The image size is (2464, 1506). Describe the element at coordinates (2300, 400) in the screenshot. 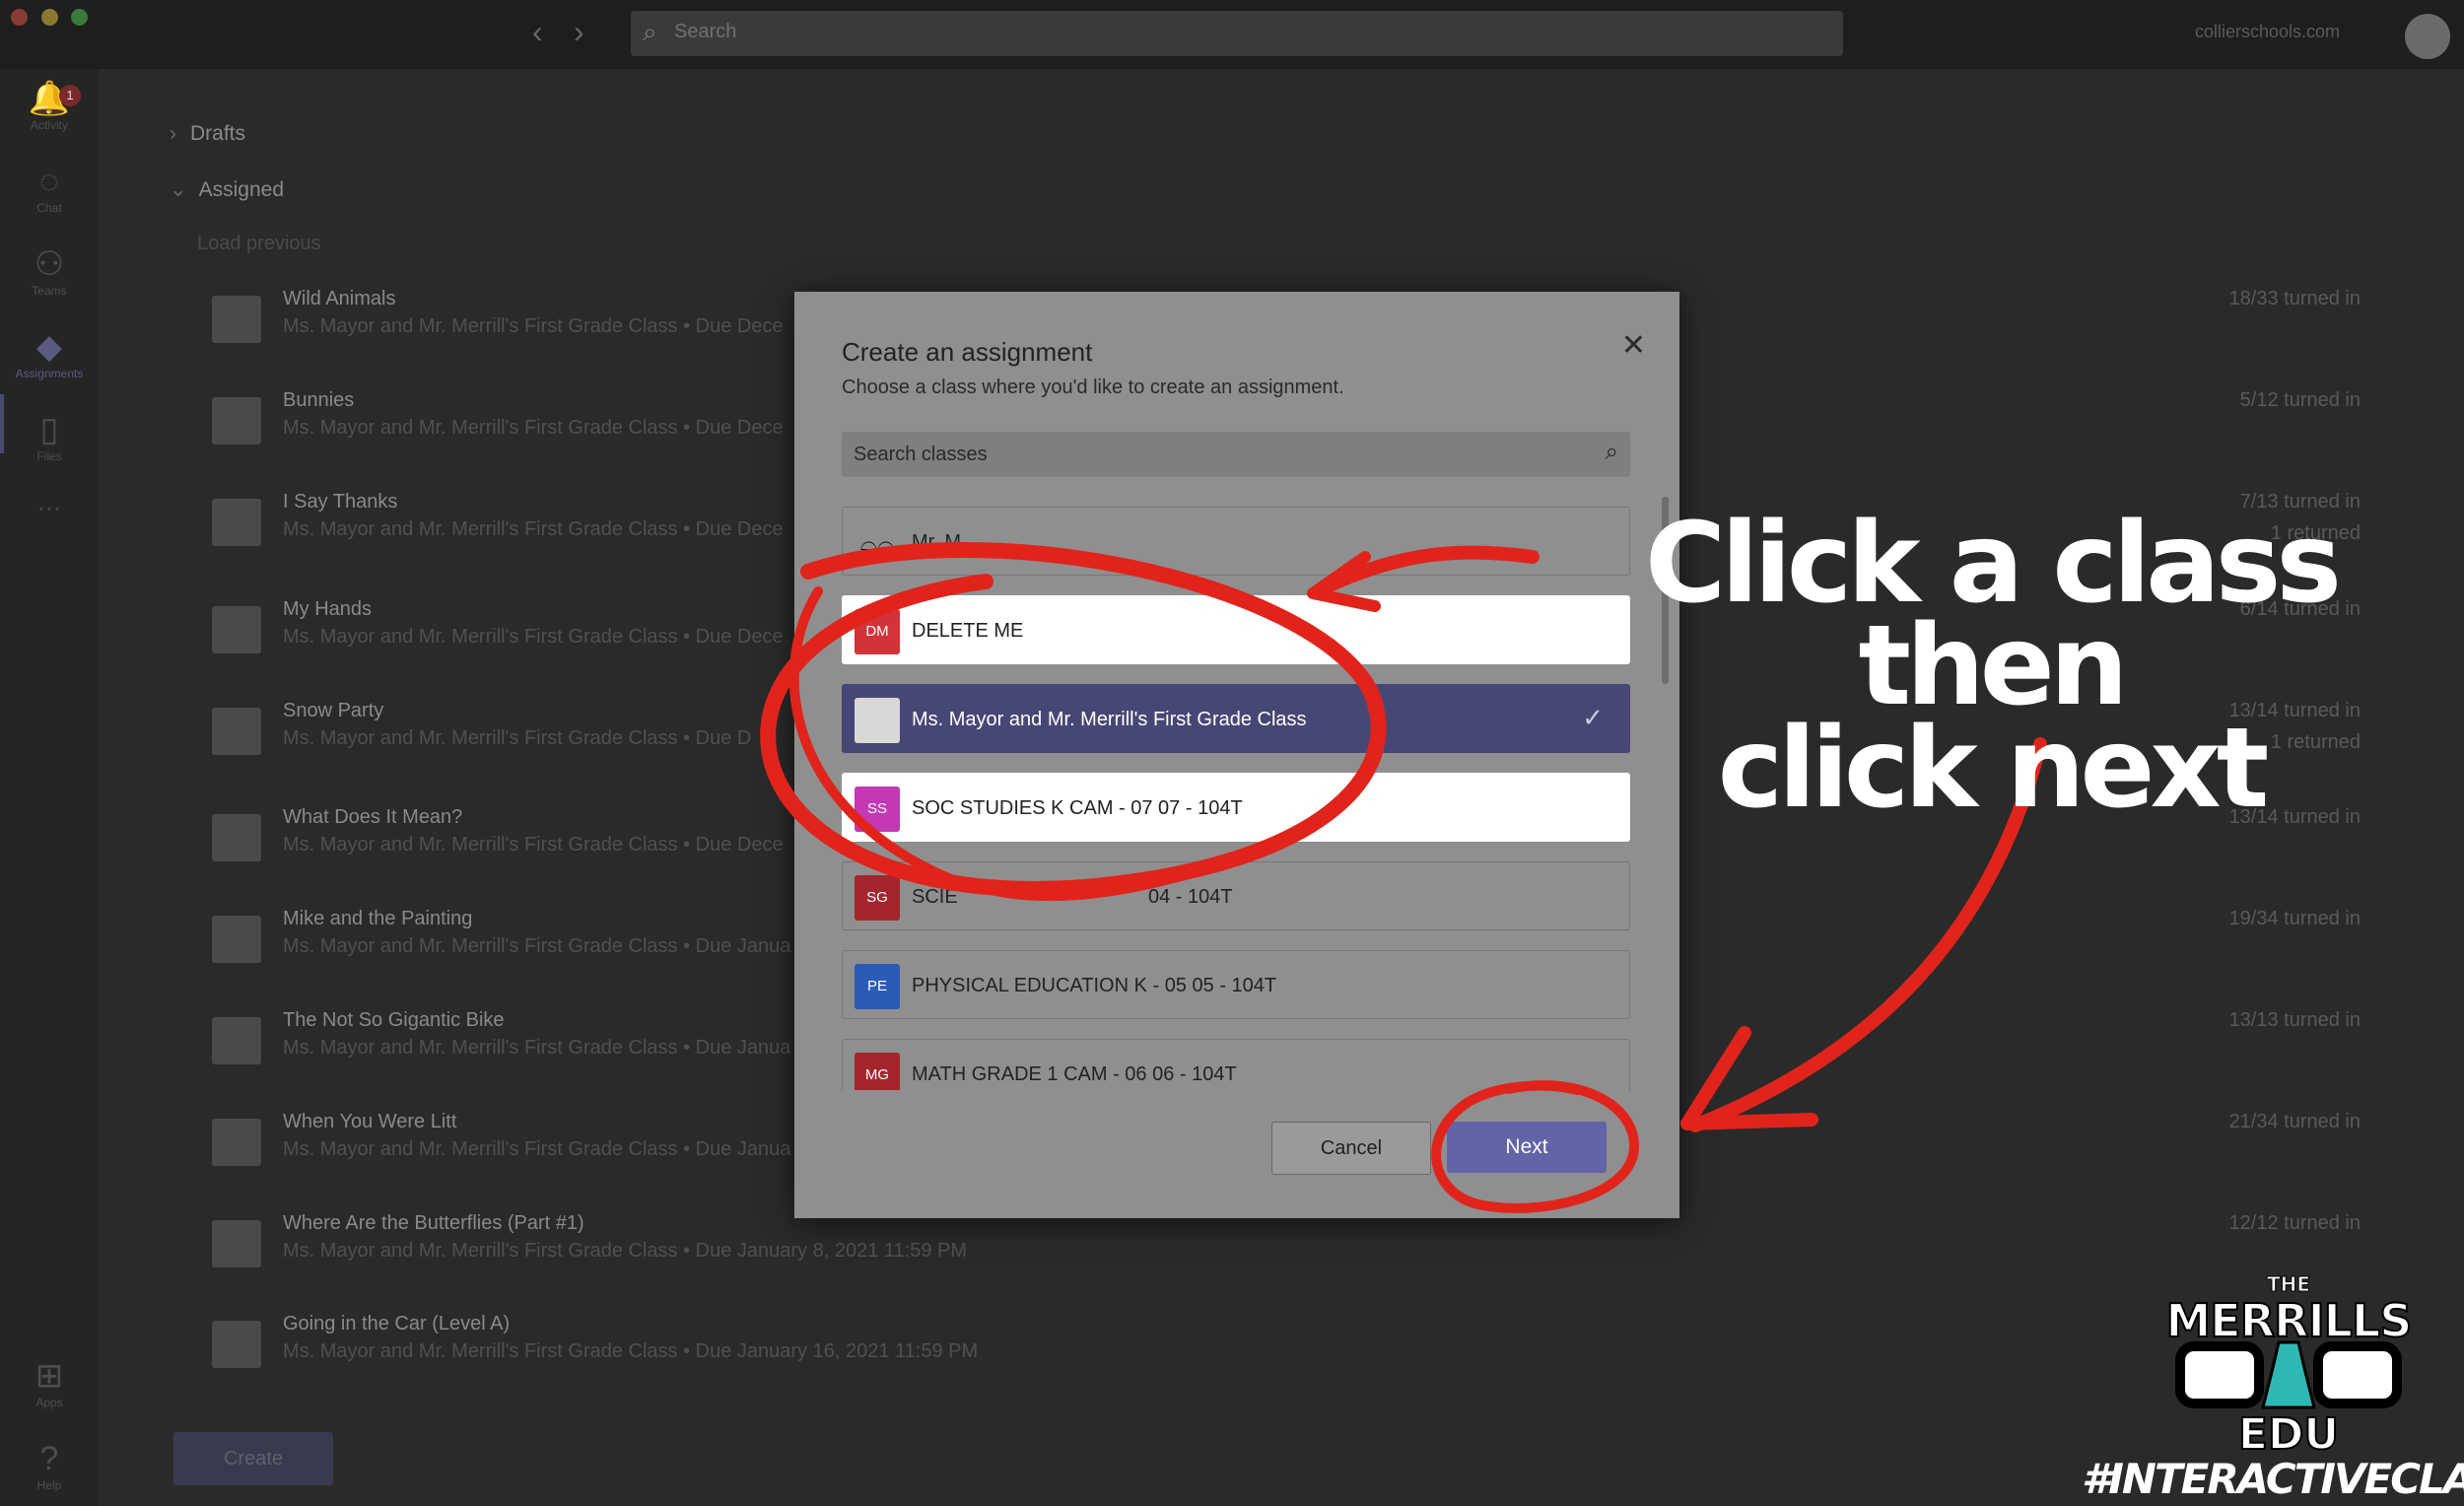

I see `turned-in-count: 5/12 turned in` at that location.